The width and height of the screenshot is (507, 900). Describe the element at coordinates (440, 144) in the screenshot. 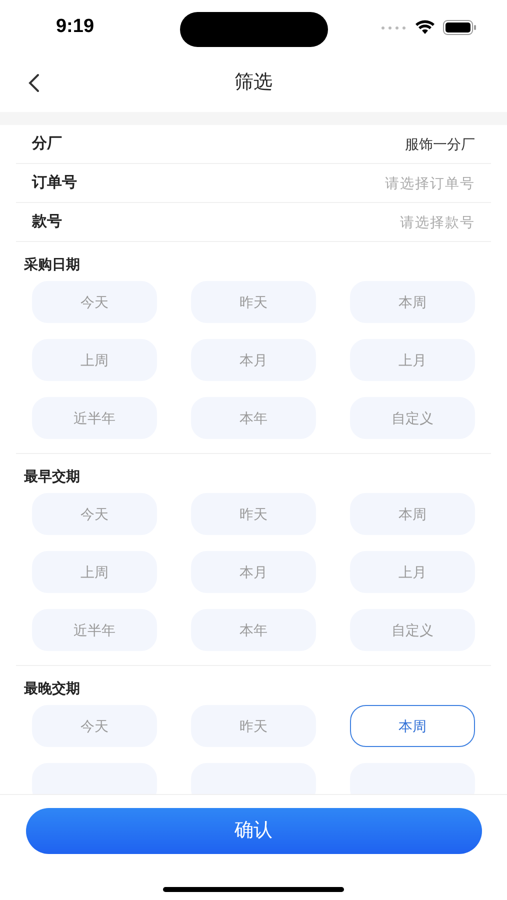

I see `field-value: 服饰一分厂` at that location.